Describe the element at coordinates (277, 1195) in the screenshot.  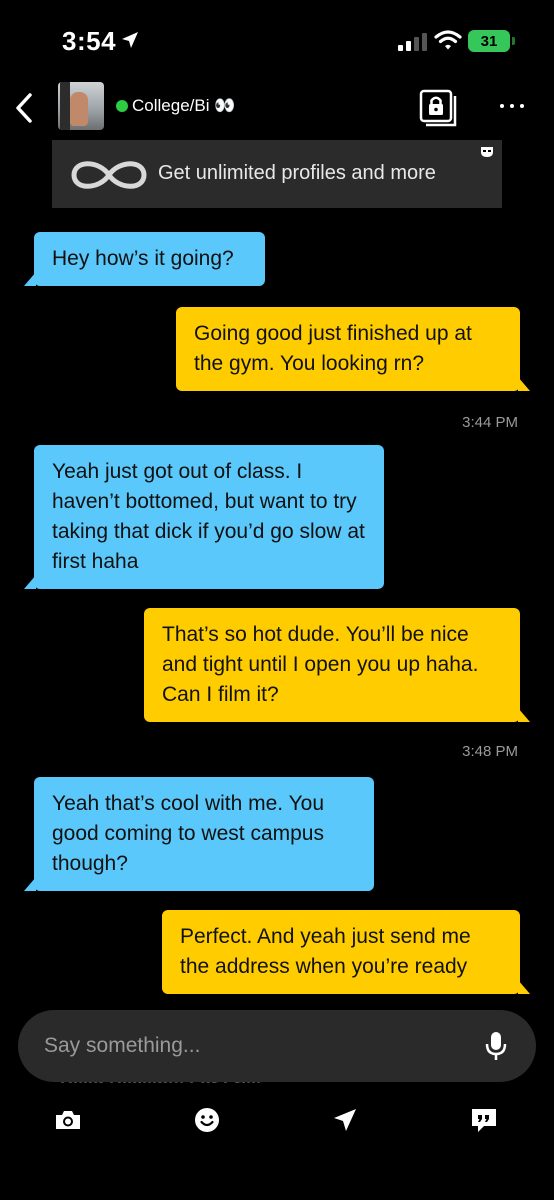
I see `home-indicator-area` at that location.